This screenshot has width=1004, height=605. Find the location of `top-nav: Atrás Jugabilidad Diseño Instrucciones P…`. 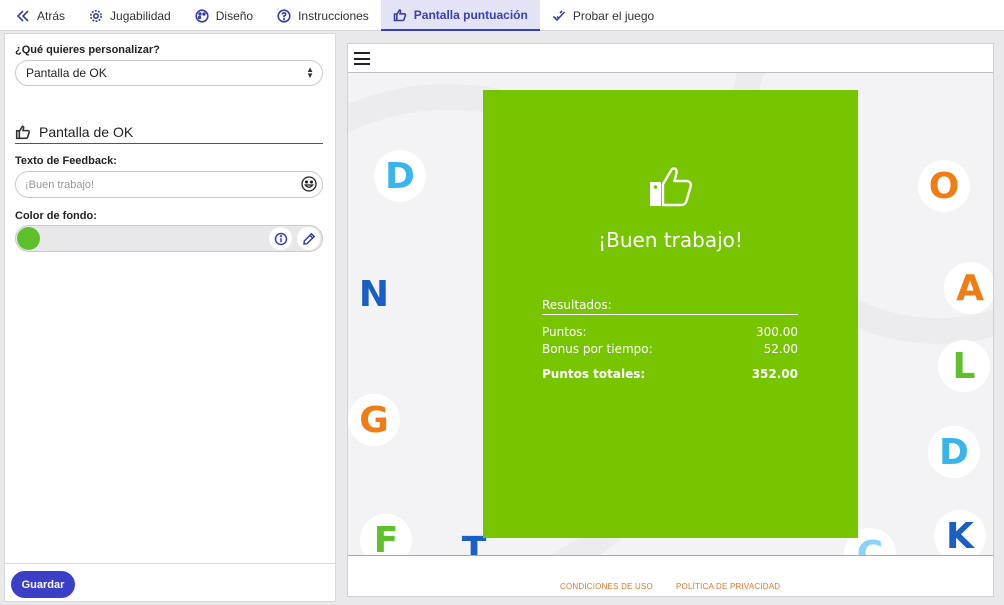

top-nav: Atrás Jugabilidad Diseño Instrucciones P… is located at coordinates (502, 15).